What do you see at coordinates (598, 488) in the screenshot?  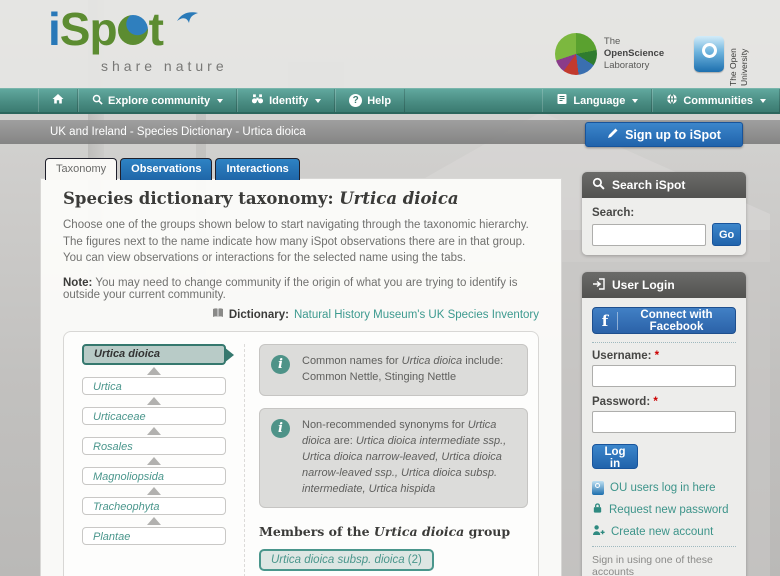 I see `ou-shield-icon` at bounding box center [598, 488].